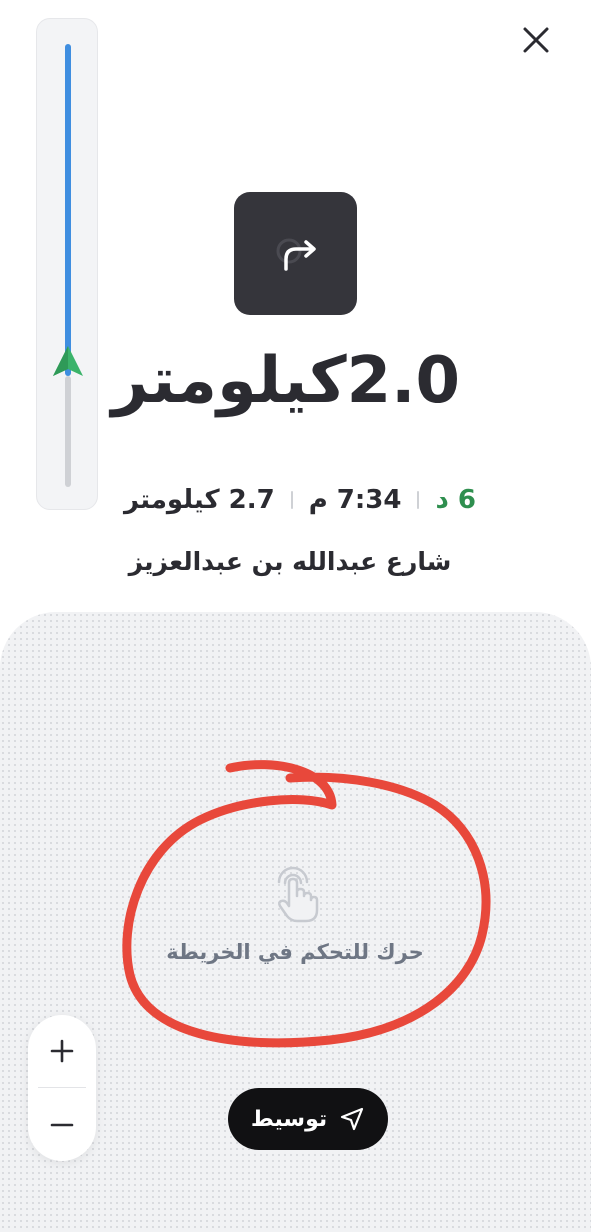 The image size is (591, 1232). What do you see at coordinates (352, 1119) in the screenshot?
I see `navigation-arrow-icon` at bounding box center [352, 1119].